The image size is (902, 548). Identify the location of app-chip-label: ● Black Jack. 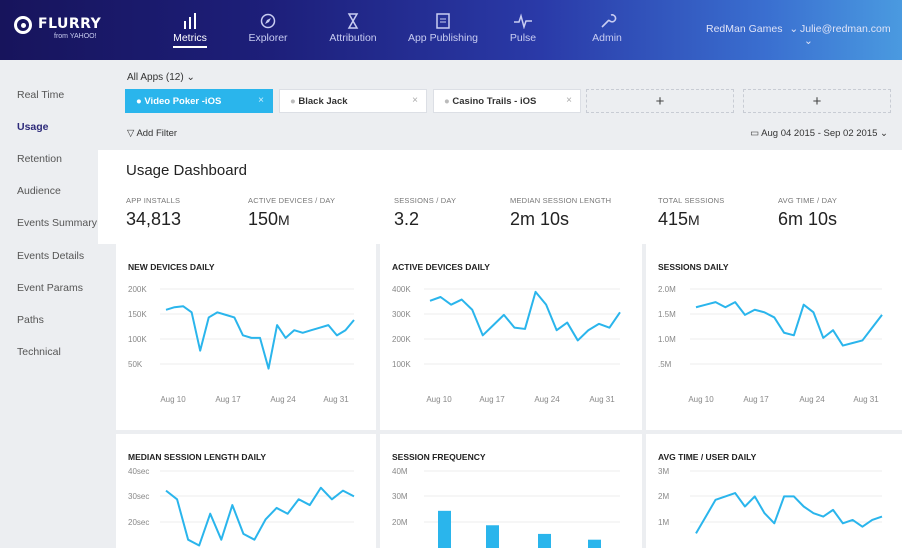
(319, 101).